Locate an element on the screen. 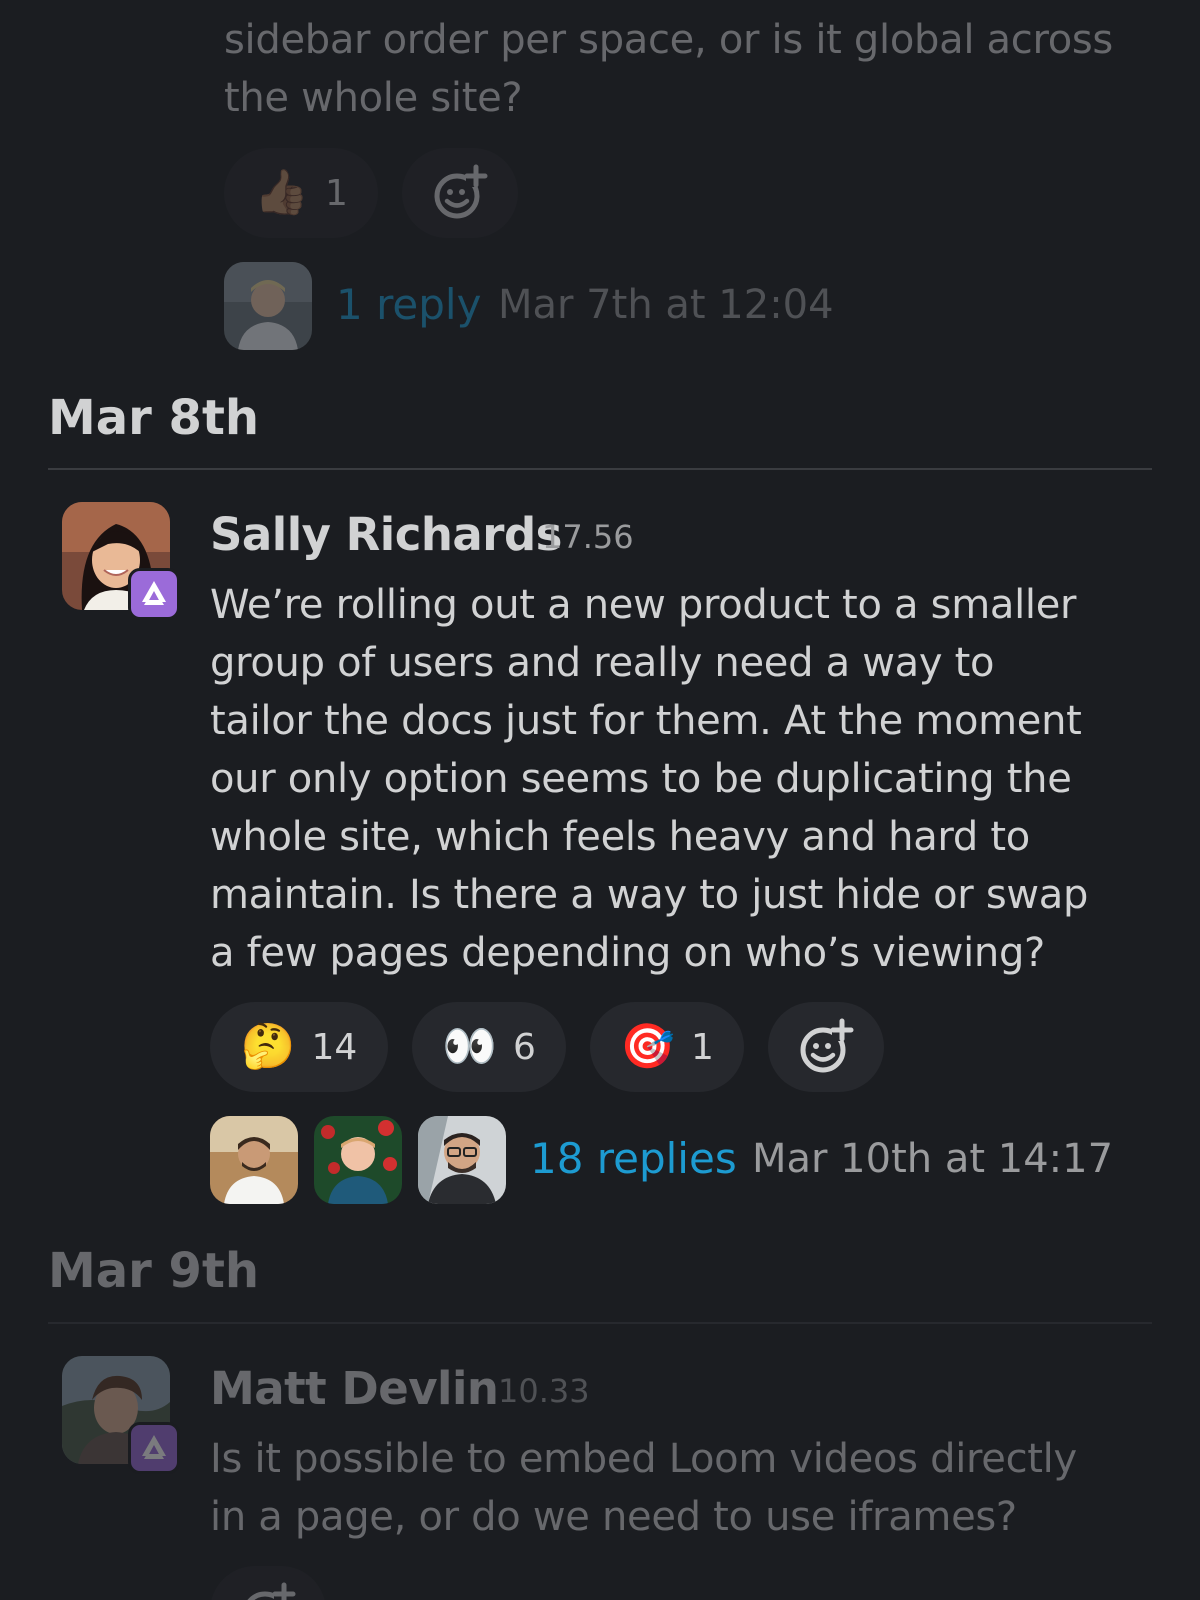 This screenshot has height=1600, width=1200. reaction-eyes: 👀 6 is located at coordinates (489, 1047).